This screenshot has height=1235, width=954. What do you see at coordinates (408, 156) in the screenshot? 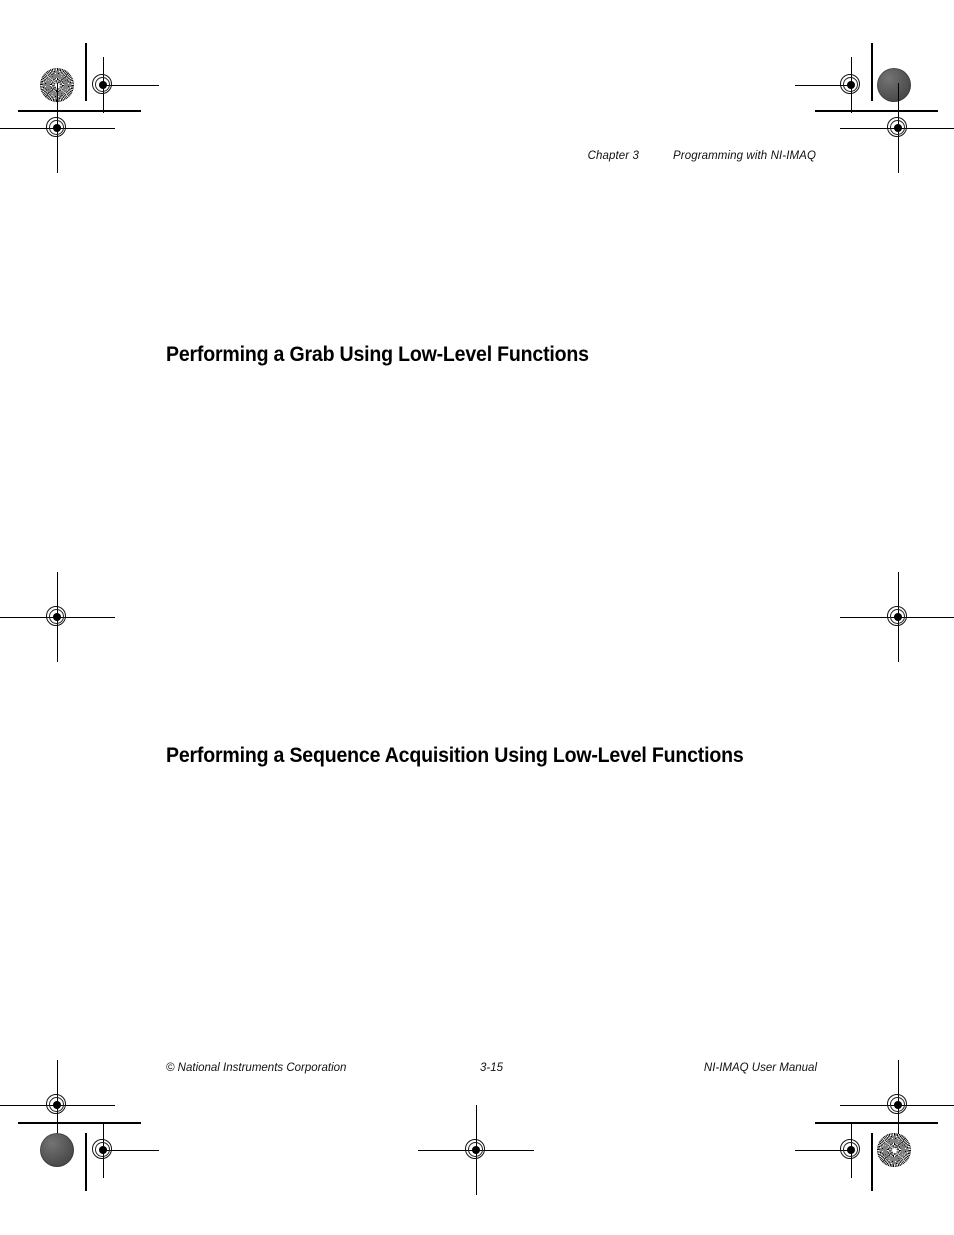
I see `running-header: Chapter 3 Programming with NI-IMAQ` at bounding box center [408, 156].